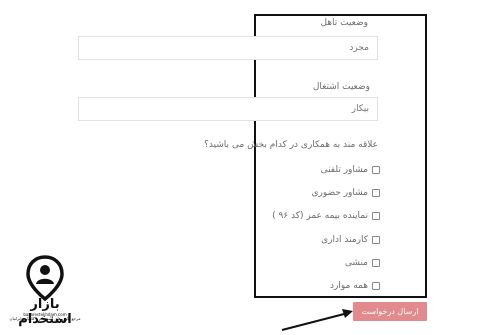  I want to click on watermark-domain: bazarestekhdam.com, so click(45, 314).